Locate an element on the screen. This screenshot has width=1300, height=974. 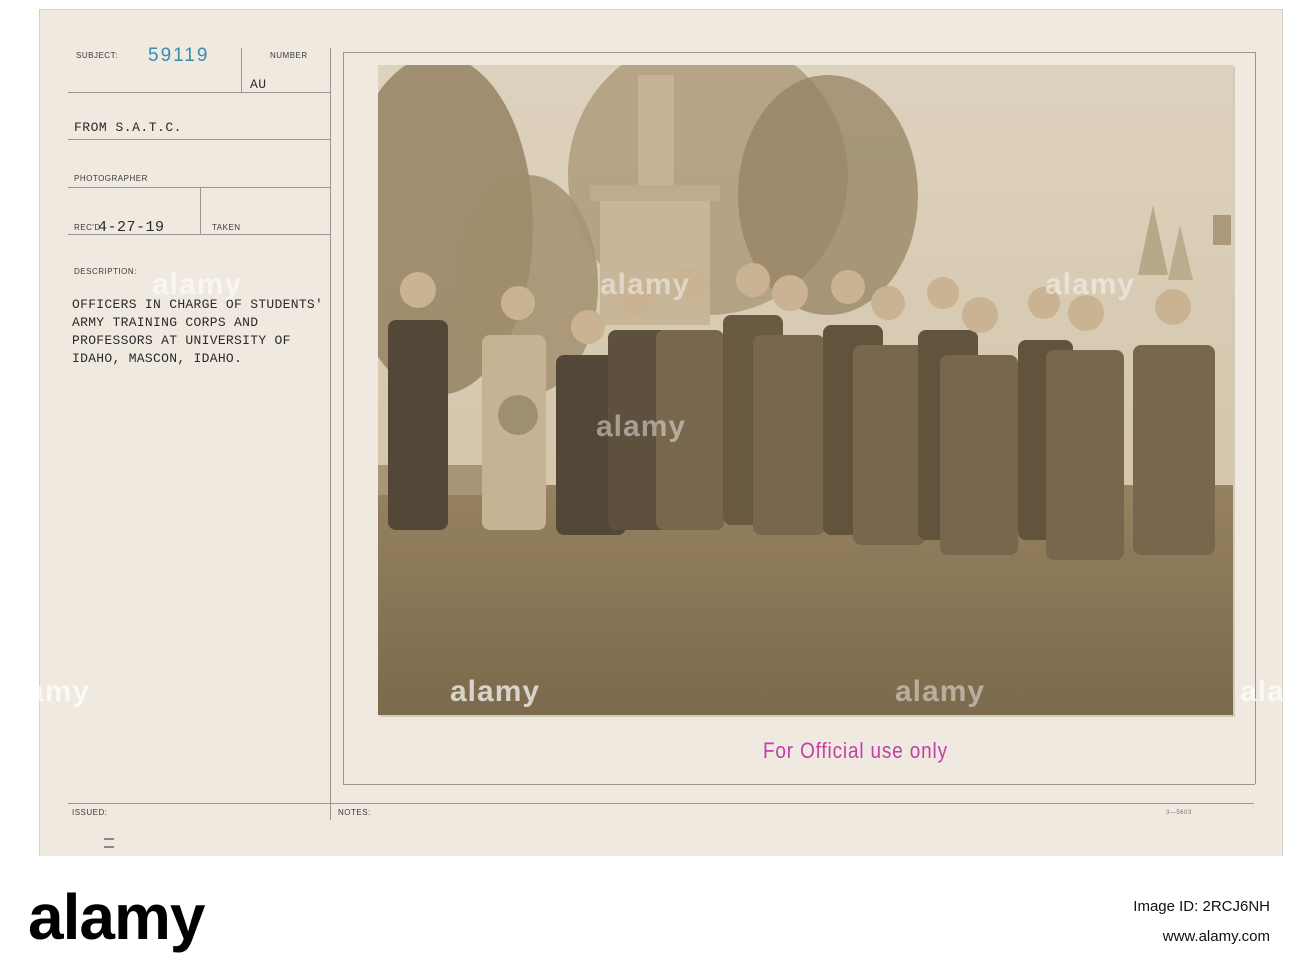
au-code: AU is located at coordinates (258, 84).